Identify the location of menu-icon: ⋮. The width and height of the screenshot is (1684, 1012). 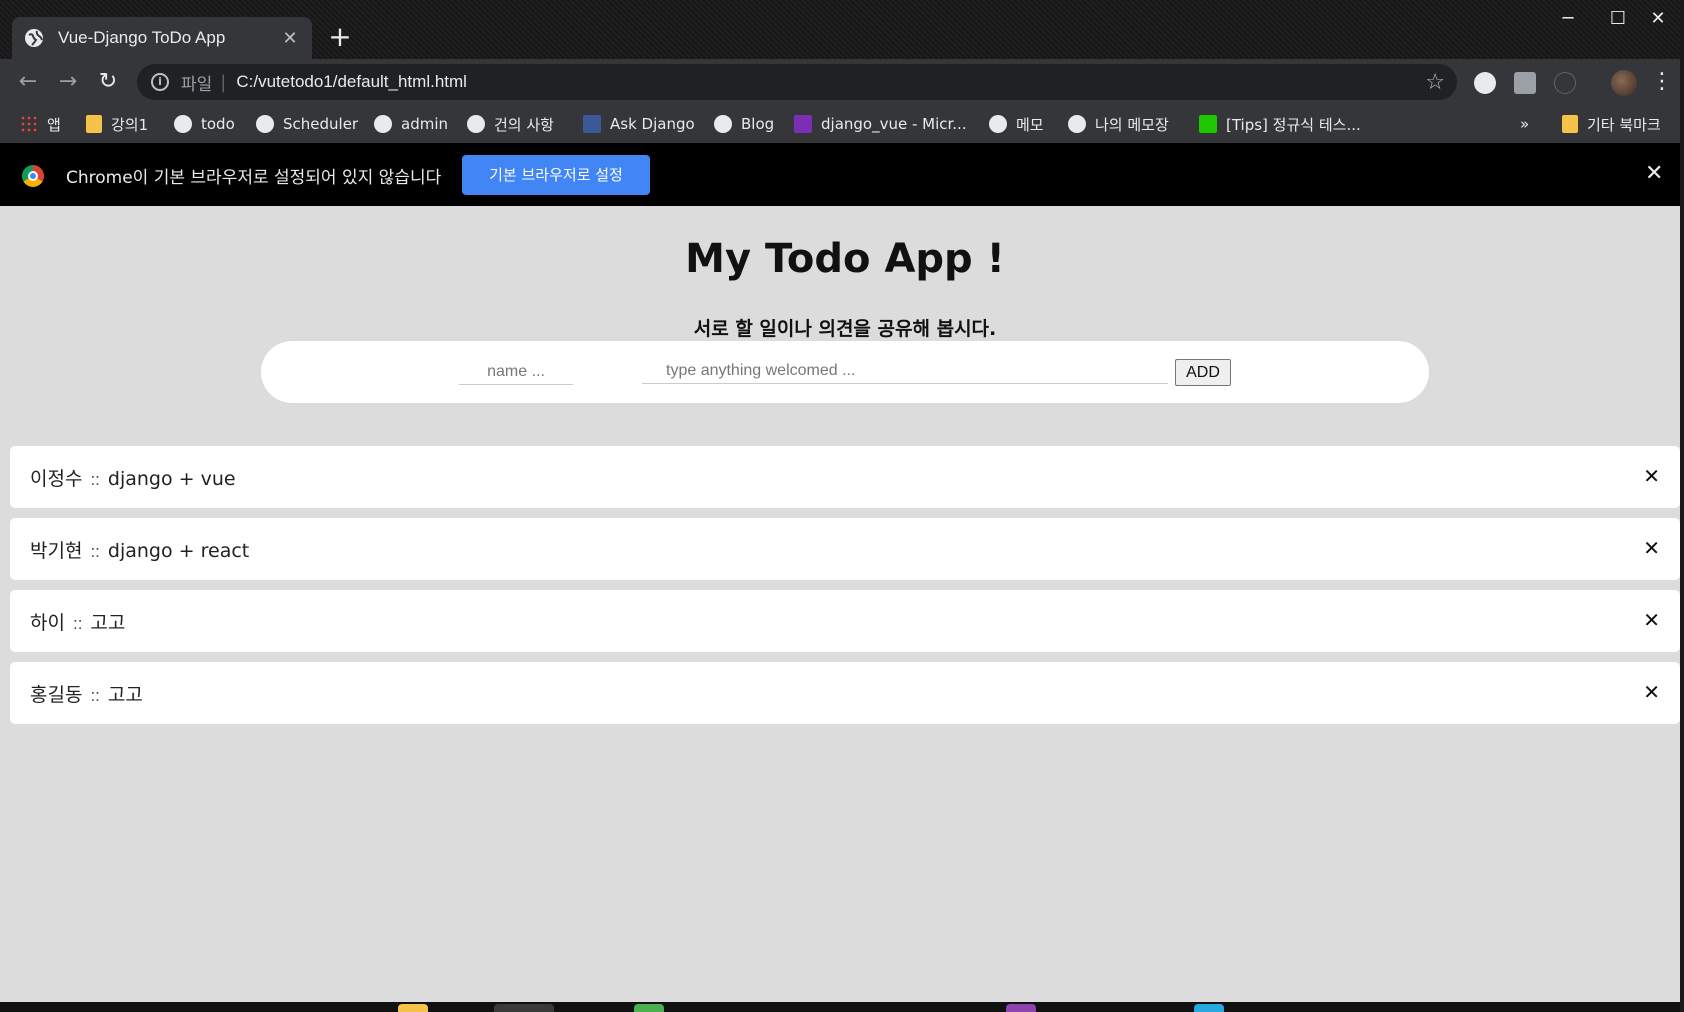
(1662, 83).